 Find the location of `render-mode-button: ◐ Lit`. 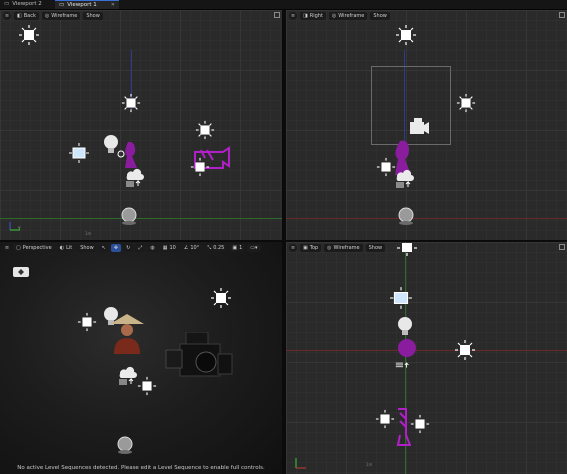

render-mode-button: ◐ Lit is located at coordinates (66, 247).